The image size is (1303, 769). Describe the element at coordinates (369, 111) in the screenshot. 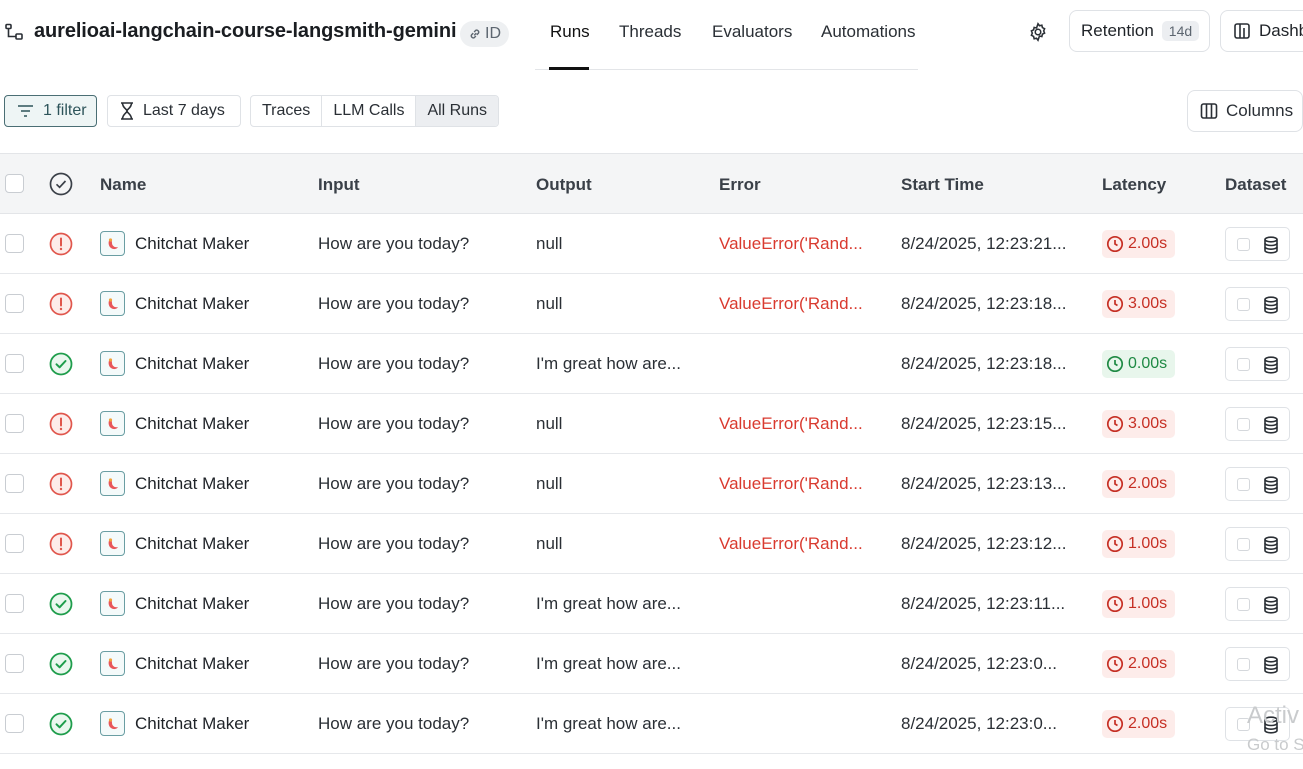

I see `segment-llm-calls: LLM Calls` at that location.